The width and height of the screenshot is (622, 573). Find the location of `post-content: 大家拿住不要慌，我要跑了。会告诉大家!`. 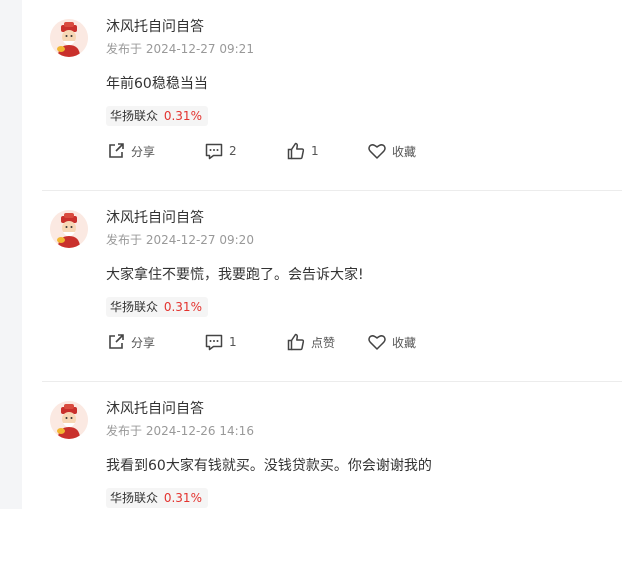

post-content: 大家拿住不要慌，我要跑了。会告诉大家! is located at coordinates (235, 274).